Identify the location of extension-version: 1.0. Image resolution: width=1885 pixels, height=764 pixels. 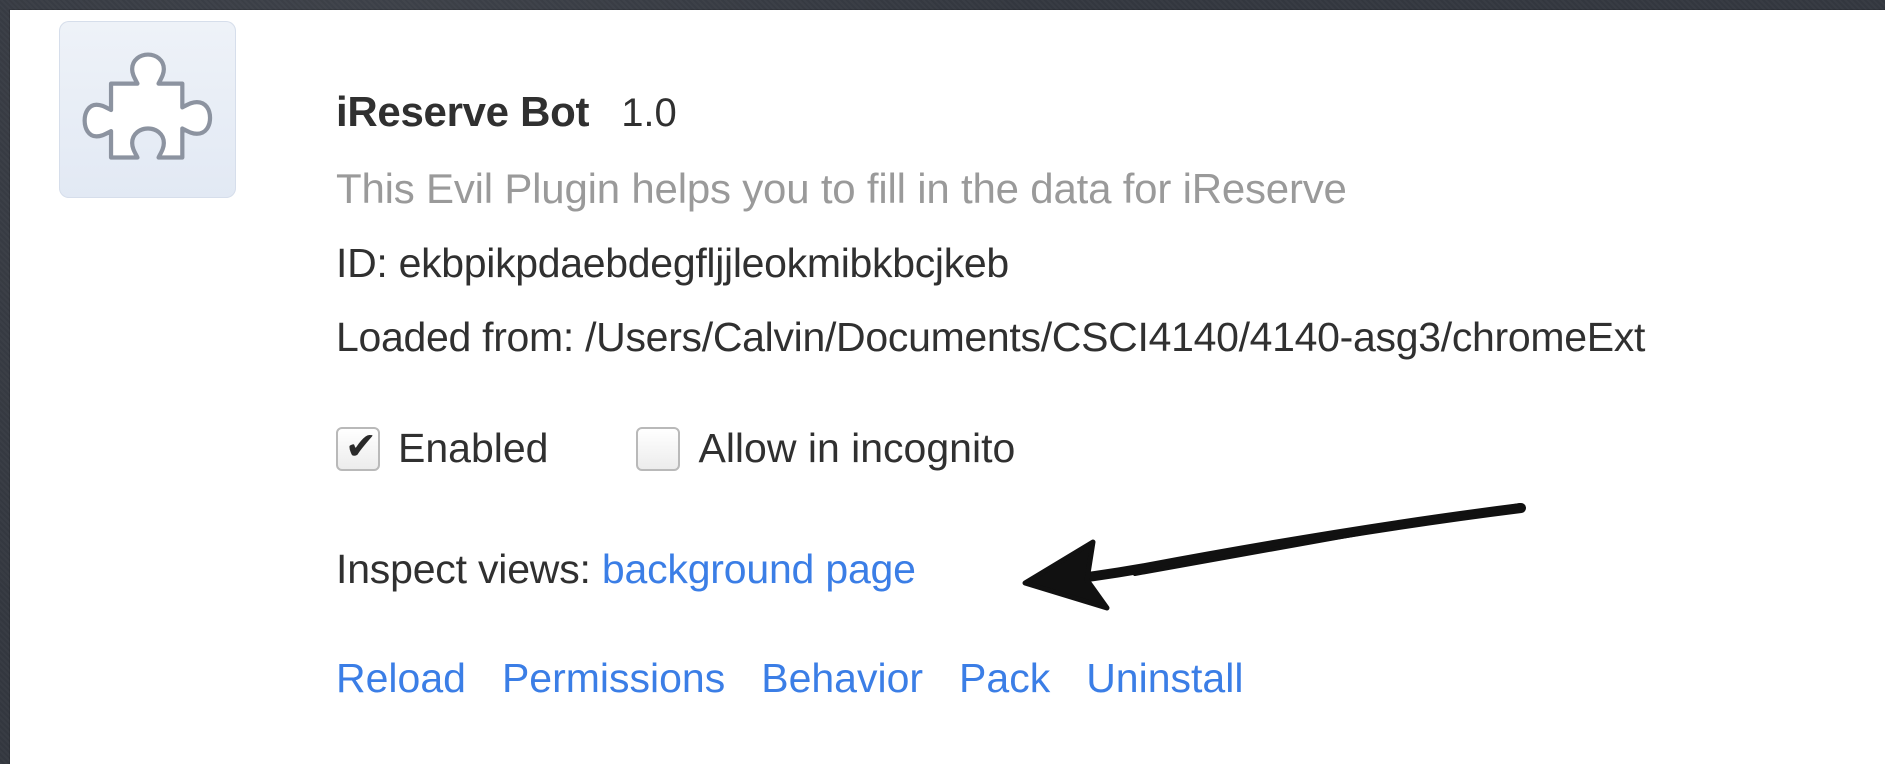
(649, 113).